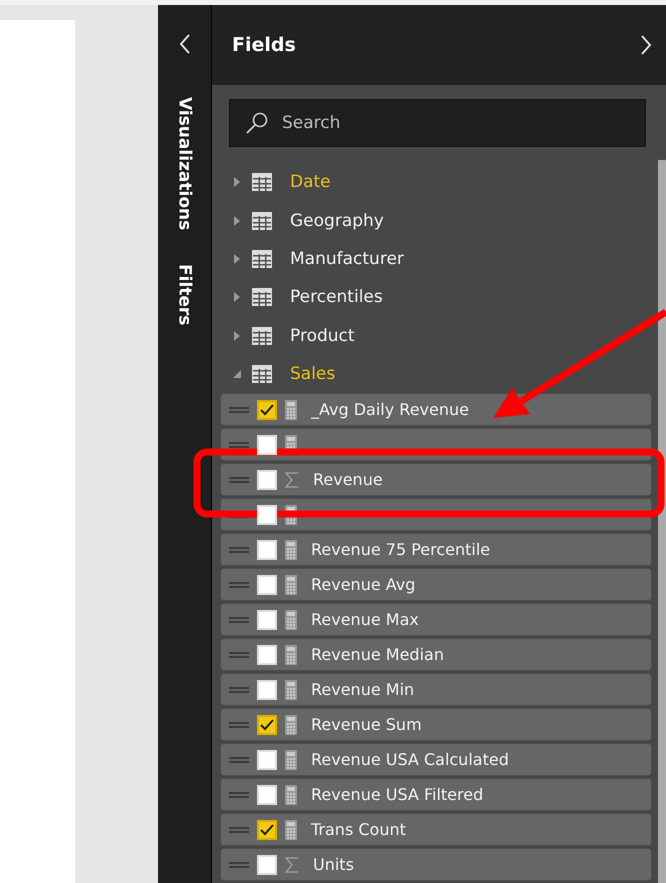 The height and width of the screenshot is (883, 666). What do you see at coordinates (436, 689) in the screenshot?
I see `field-row: Revenue Min` at bounding box center [436, 689].